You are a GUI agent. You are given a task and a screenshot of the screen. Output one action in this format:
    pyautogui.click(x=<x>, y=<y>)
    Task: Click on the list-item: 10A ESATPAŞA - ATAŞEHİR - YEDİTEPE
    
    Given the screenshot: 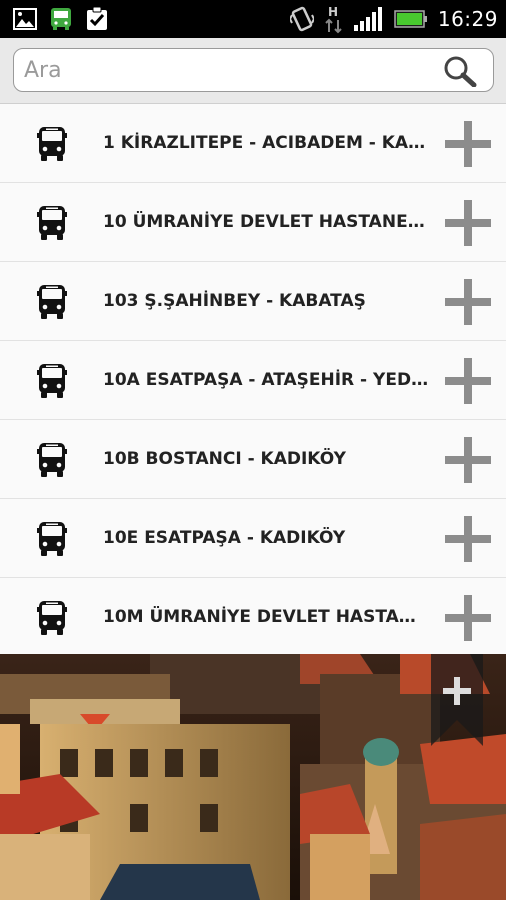 What is the action you would take?
    pyautogui.click(x=253, y=380)
    